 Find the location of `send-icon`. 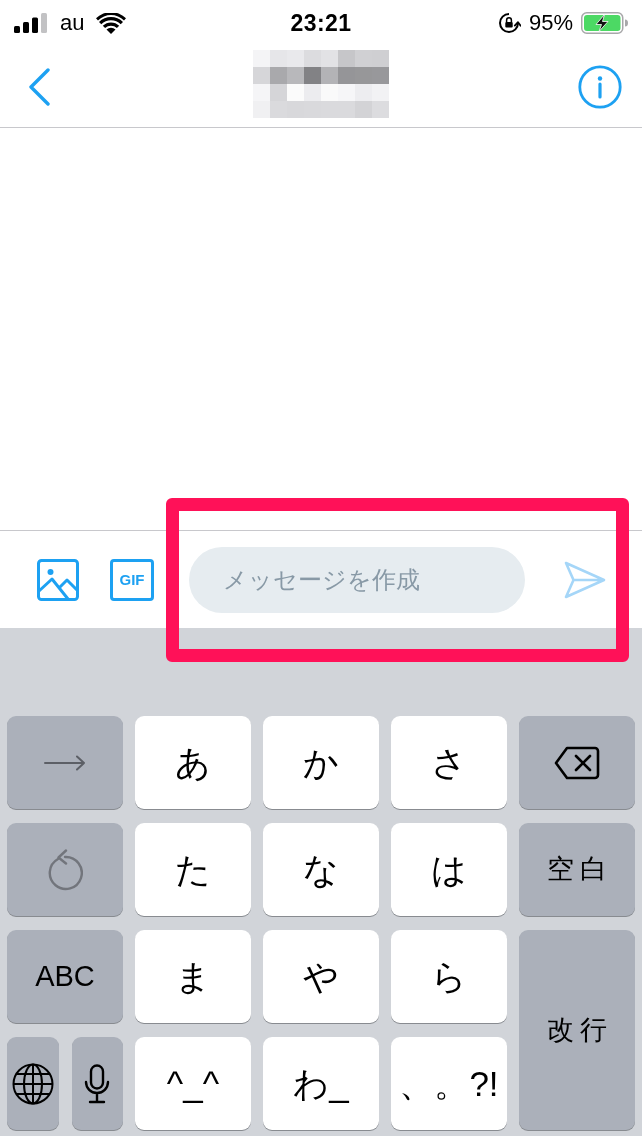

send-icon is located at coordinates (585, 579).